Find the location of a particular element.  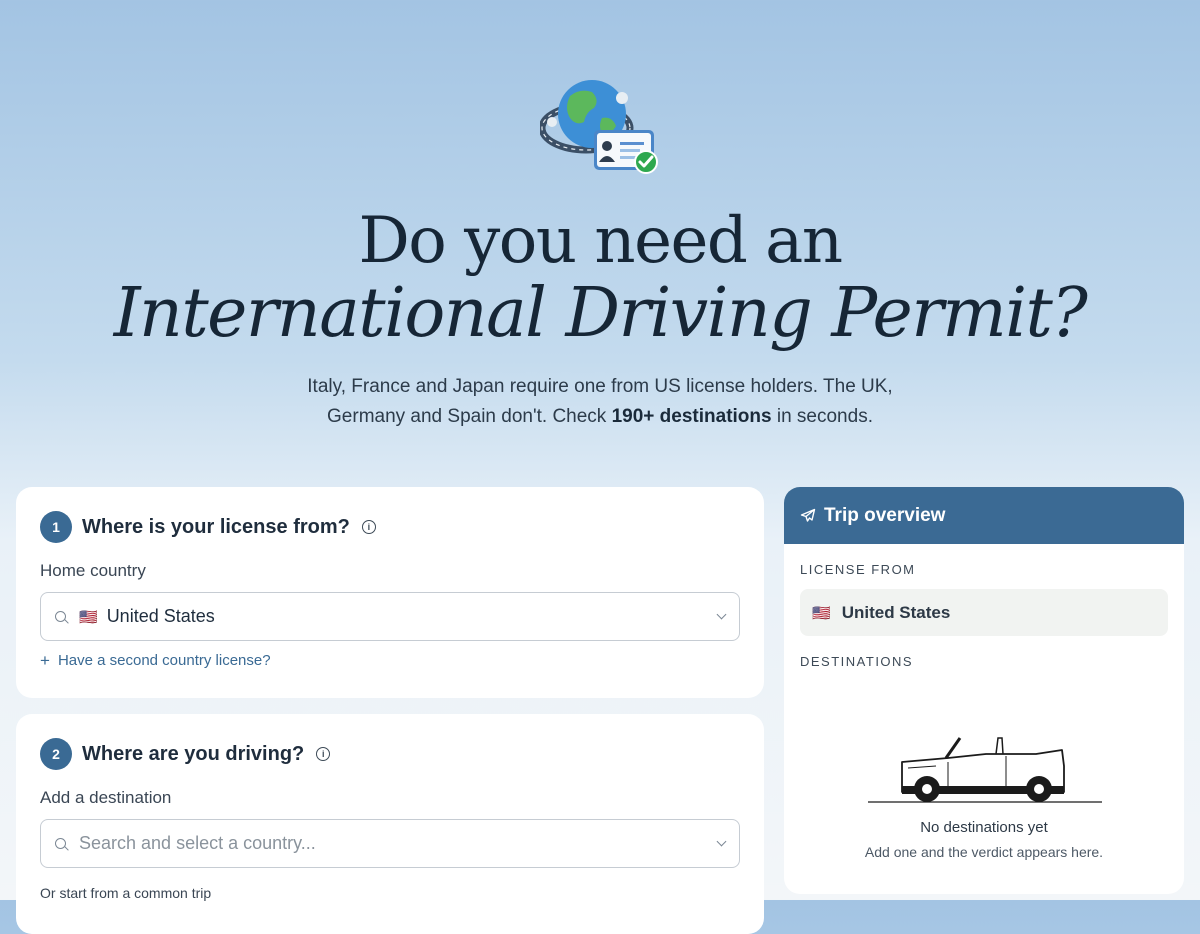

trip-overview-title: Trip overview is located at coordinates (885, 515).